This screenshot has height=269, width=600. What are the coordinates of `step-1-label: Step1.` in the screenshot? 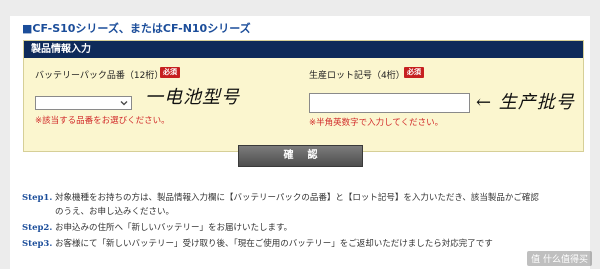 It's located at (37, 198).